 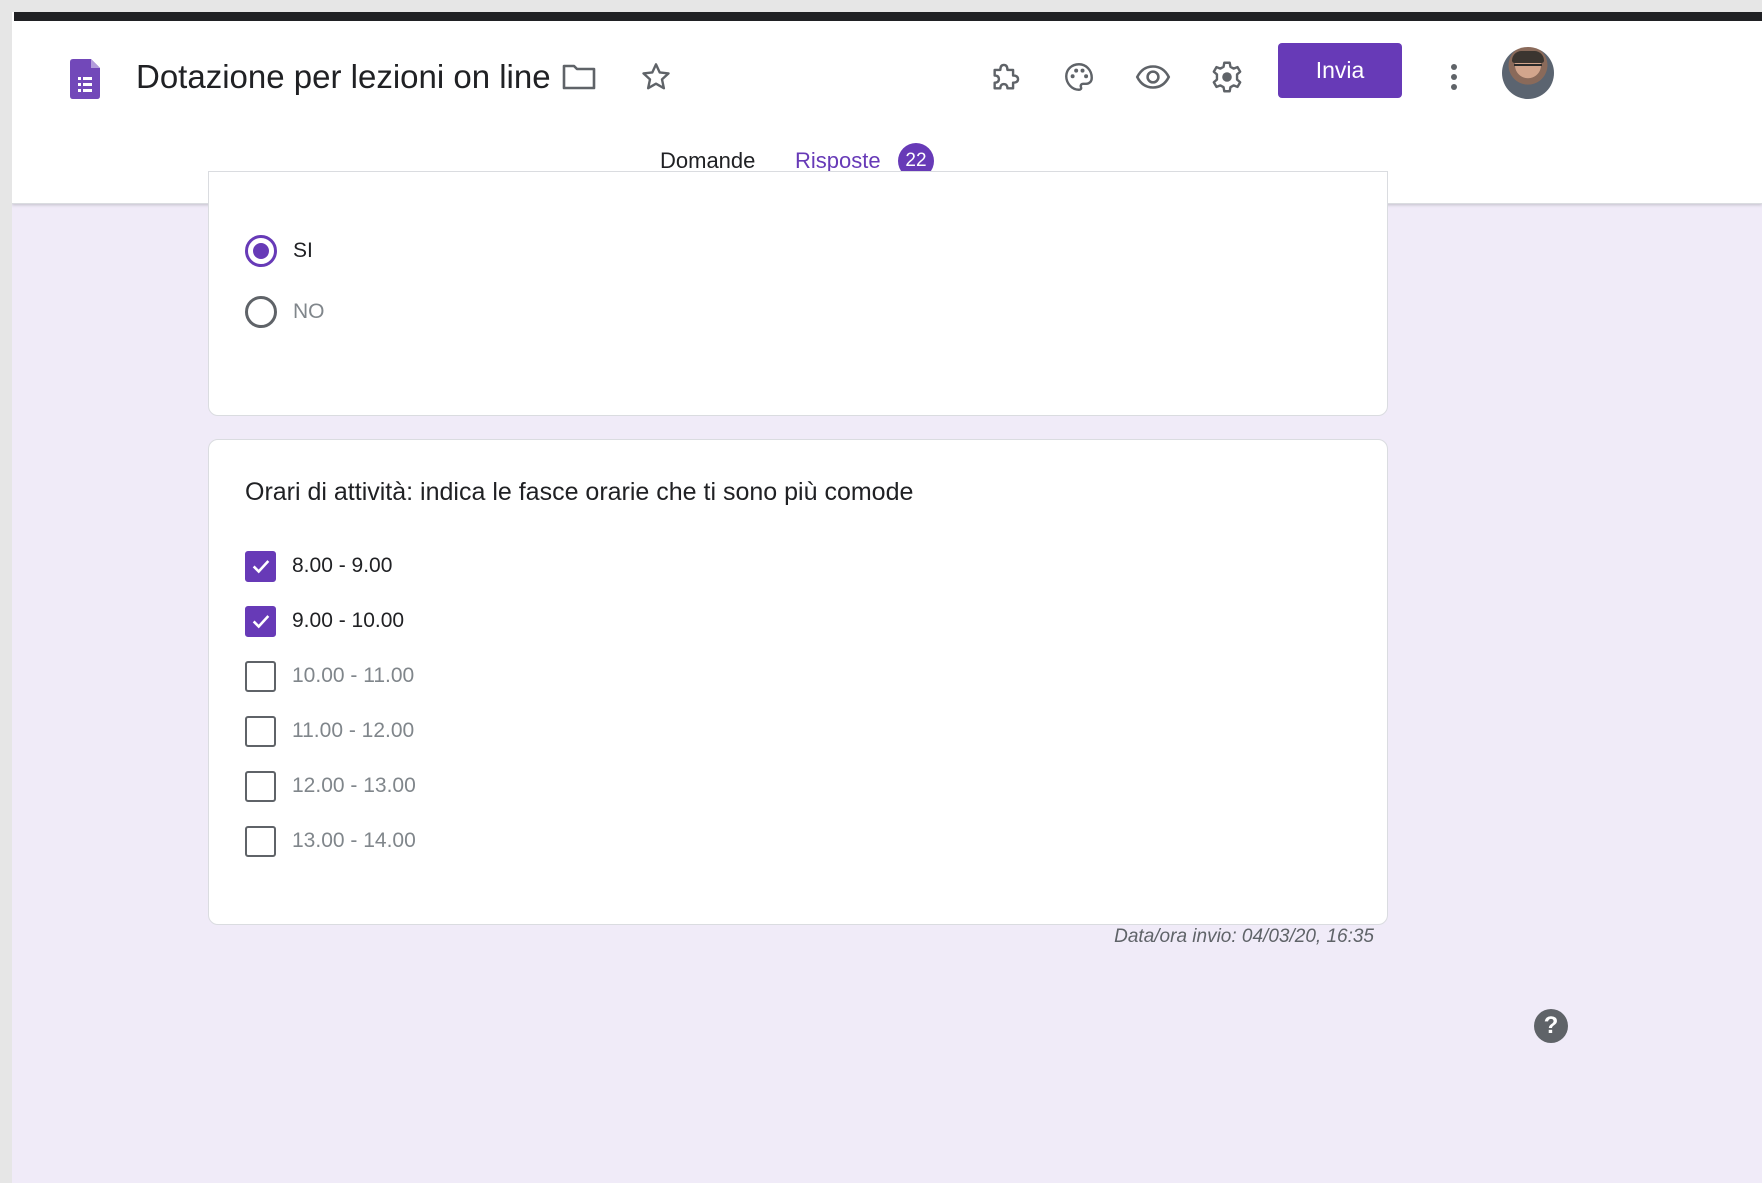 I want to click on radio-option-si: SI, so click(x=279, y=251).